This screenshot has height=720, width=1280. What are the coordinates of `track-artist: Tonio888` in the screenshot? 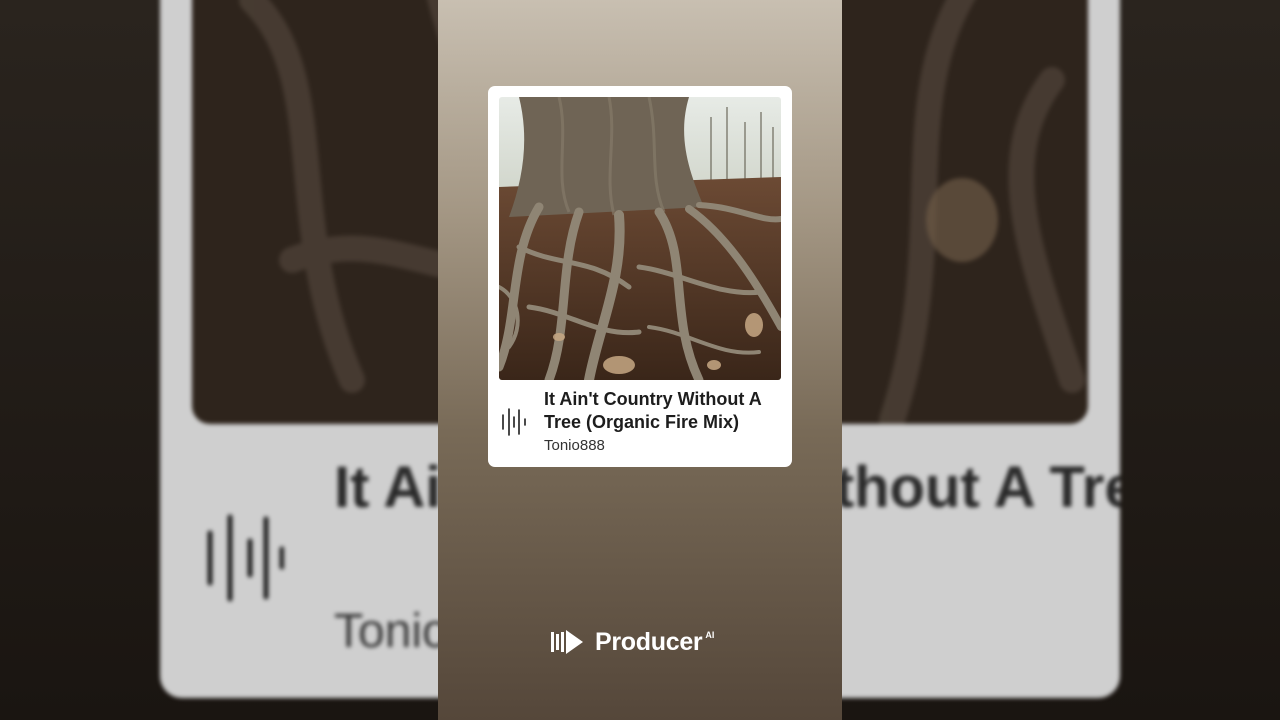 It's located at (574, 445).